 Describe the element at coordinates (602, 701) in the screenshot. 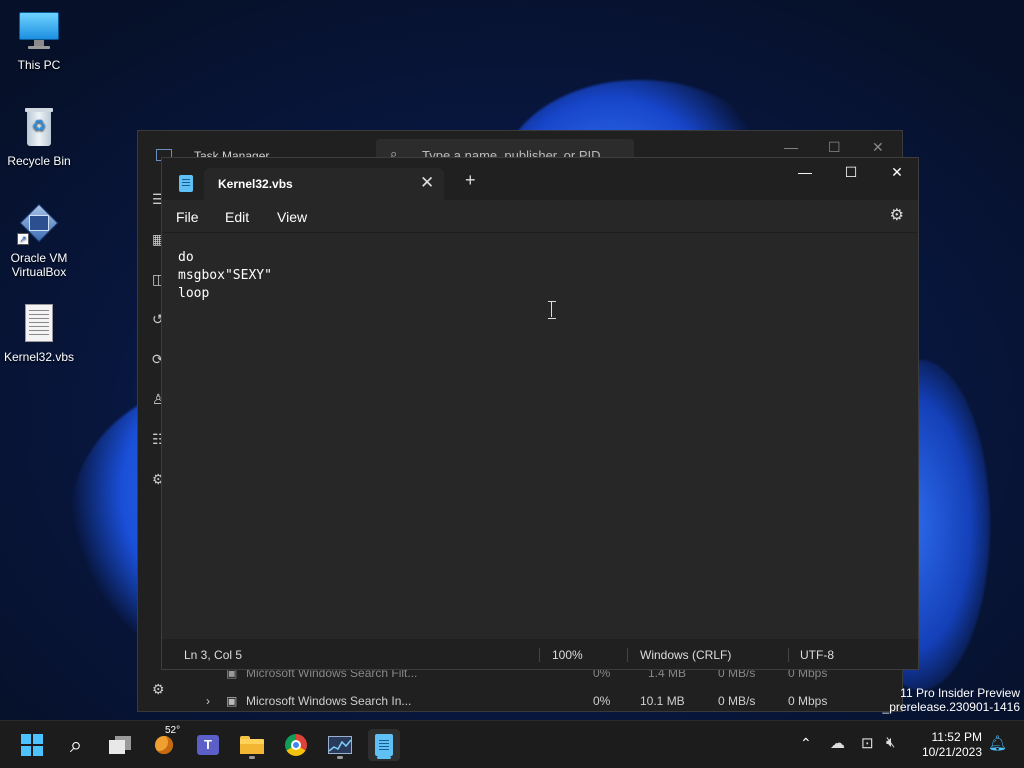

I see `process-cpu: 0%` at that location.